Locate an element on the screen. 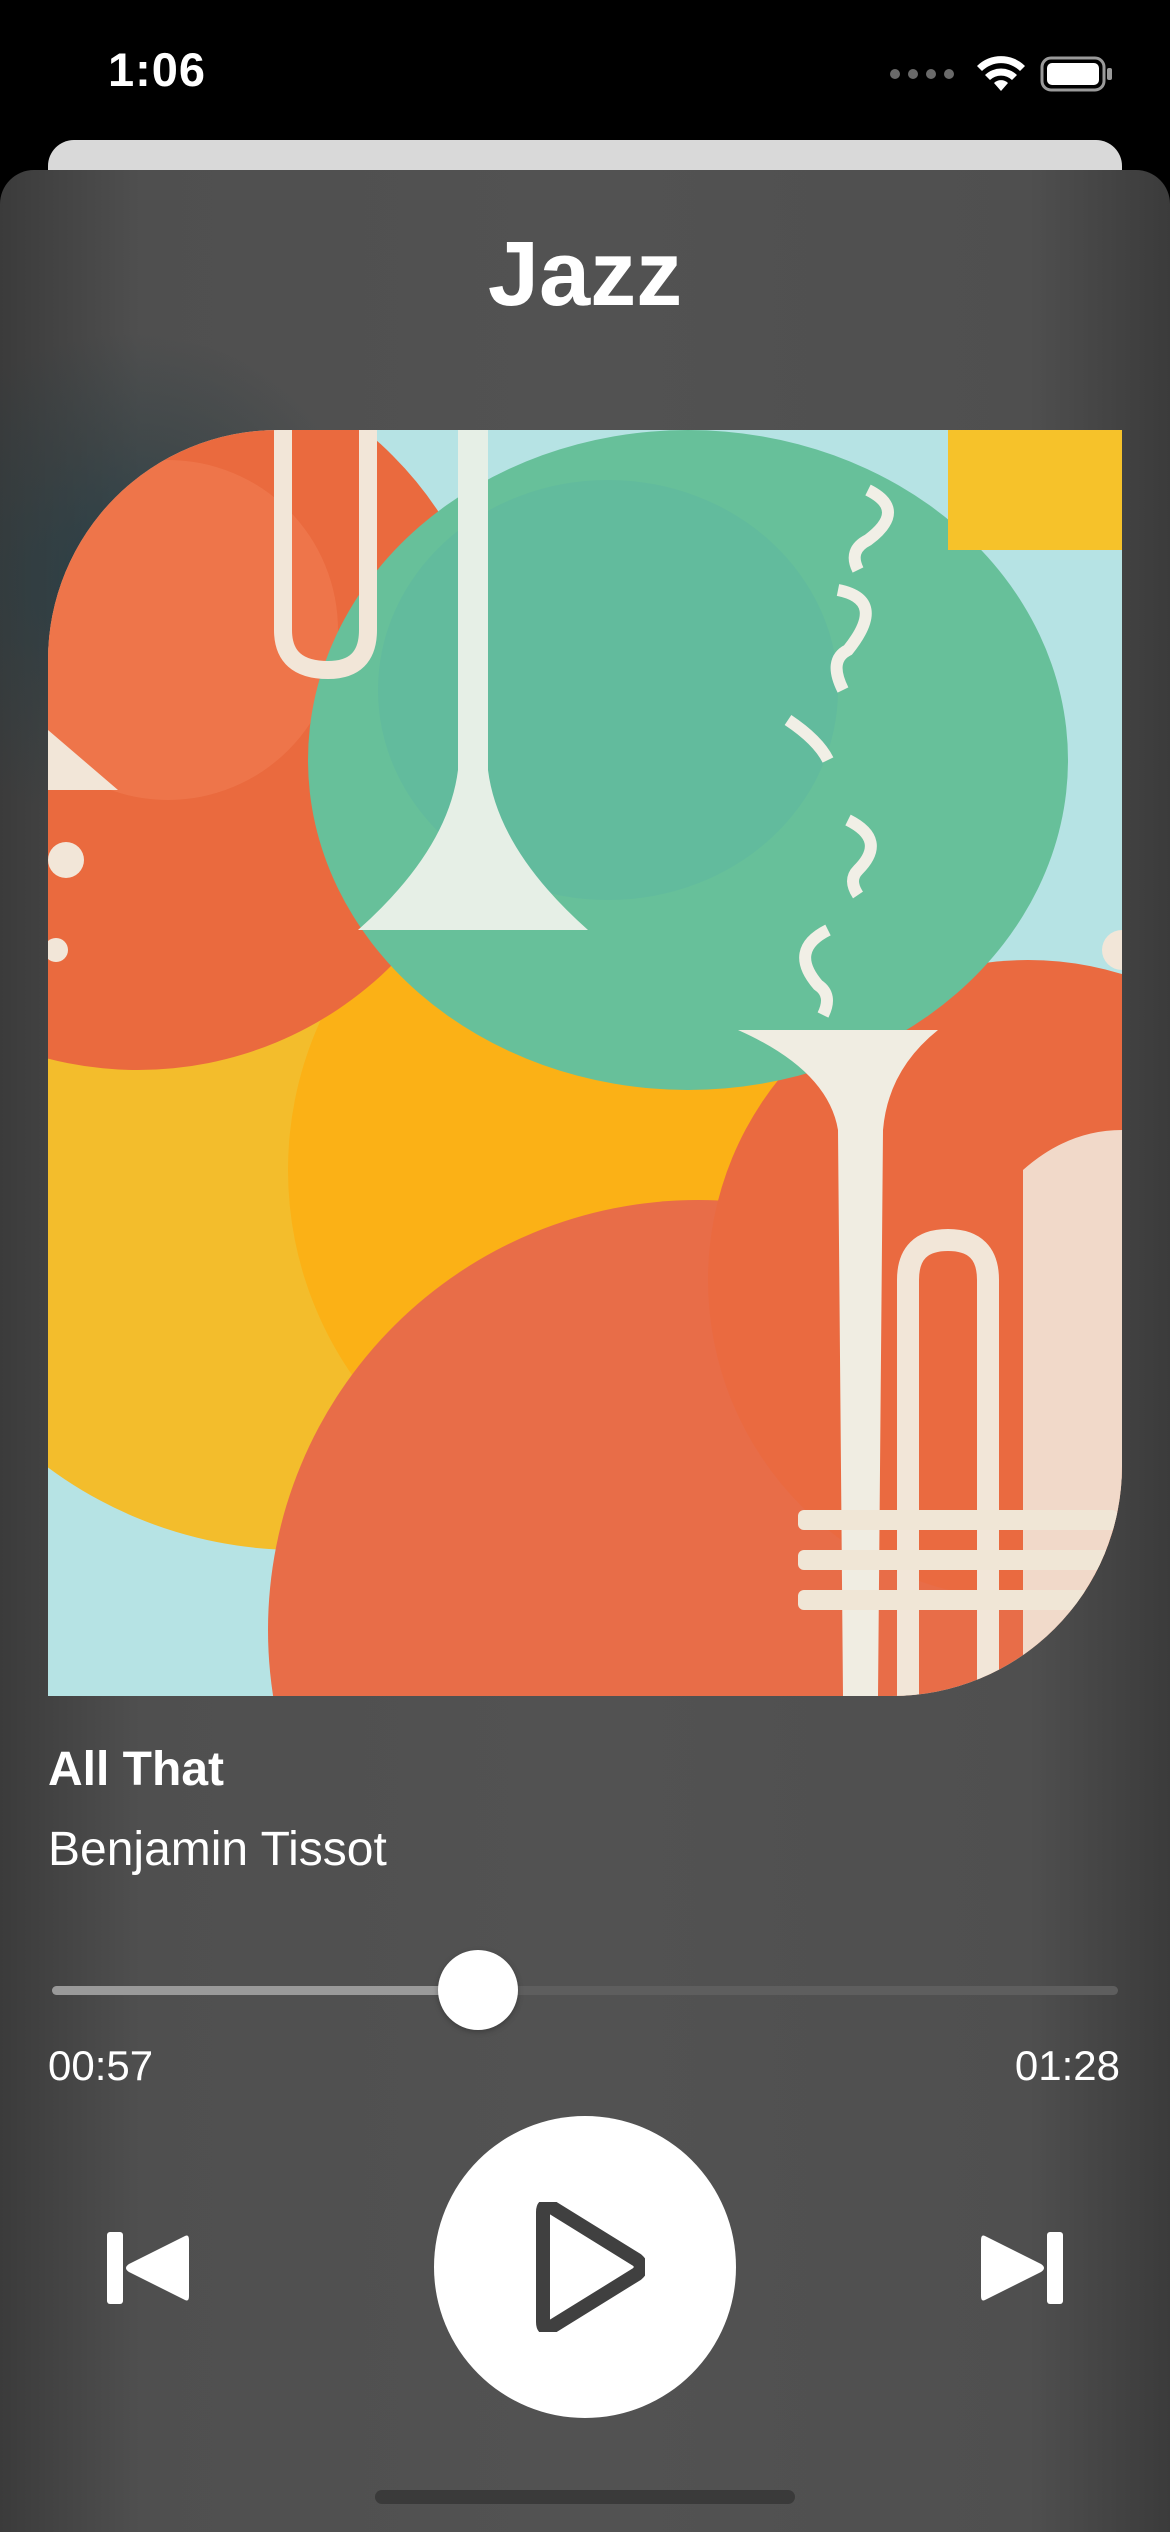 This screenshot has height=2532, width=1170. status-icons is located at coordinates (1002, 74).